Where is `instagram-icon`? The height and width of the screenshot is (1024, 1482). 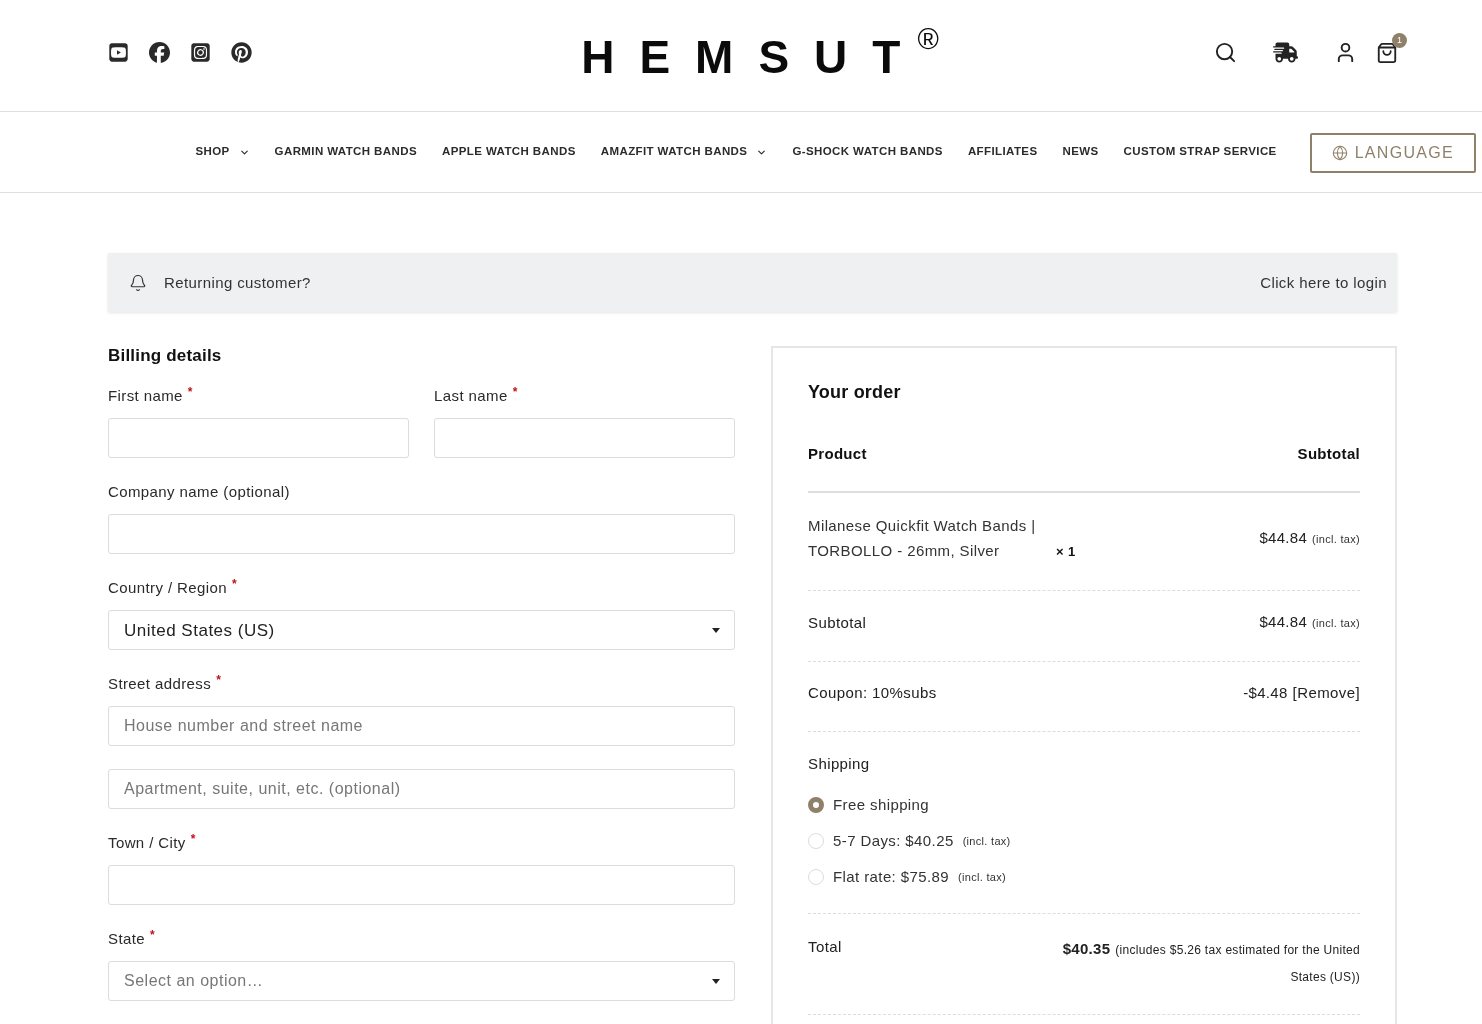
instagram-icon is located at coordinates (200, 52).